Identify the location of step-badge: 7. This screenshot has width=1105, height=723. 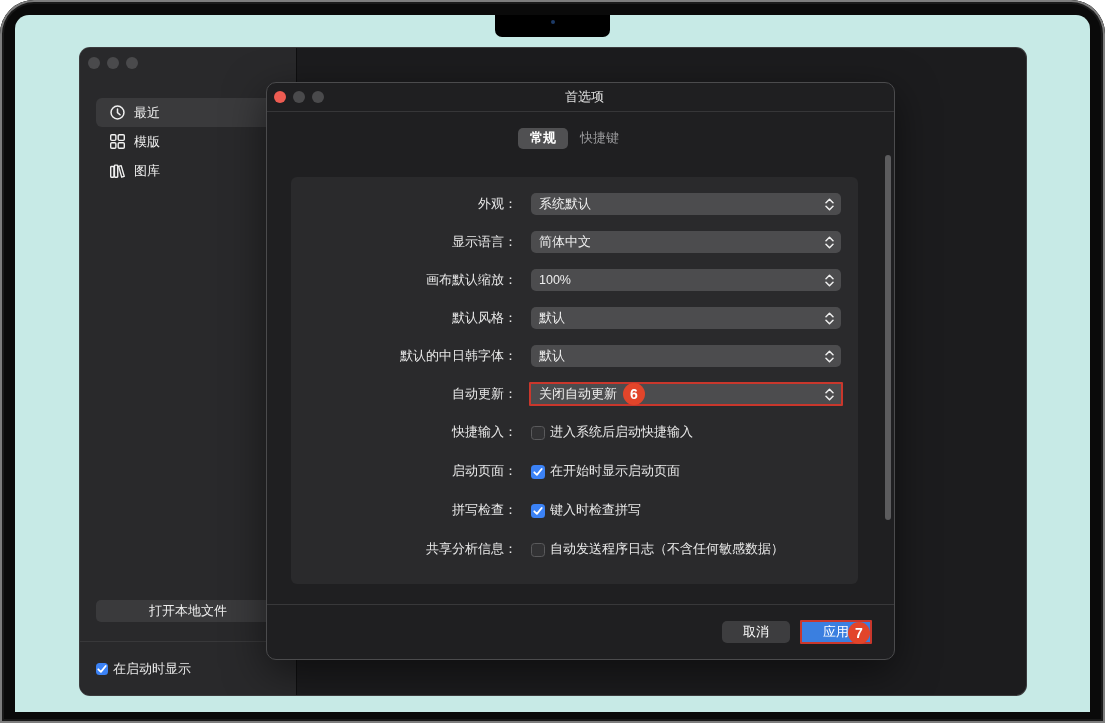
(859, 633).